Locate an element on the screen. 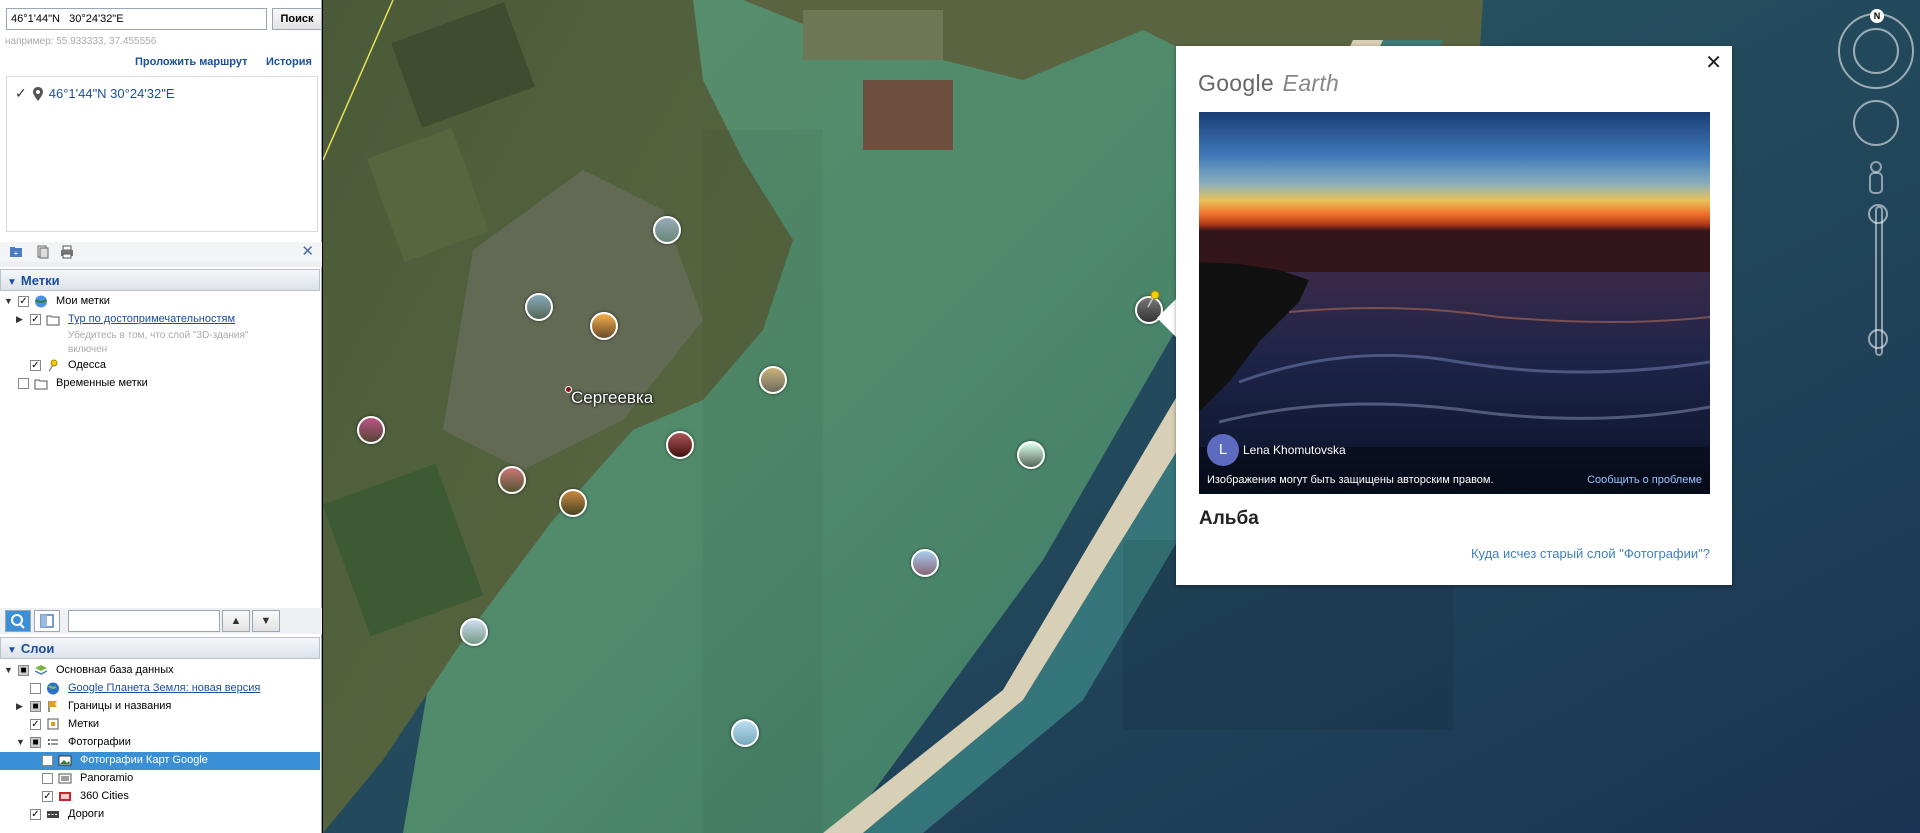 The width and height of the screenshot is (1920, 833). search-result-label: 46°1'44"N 30°24'32"E is located at coordinates (111, 93).